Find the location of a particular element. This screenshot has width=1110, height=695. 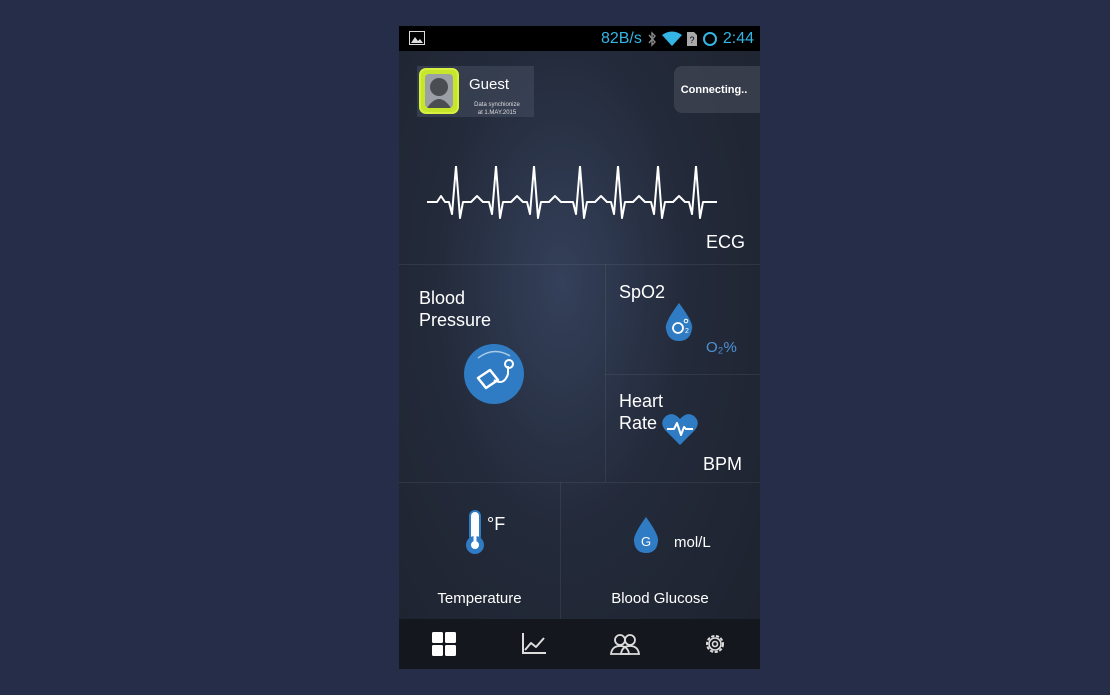

nav-community is located at coordinates (625, 644).